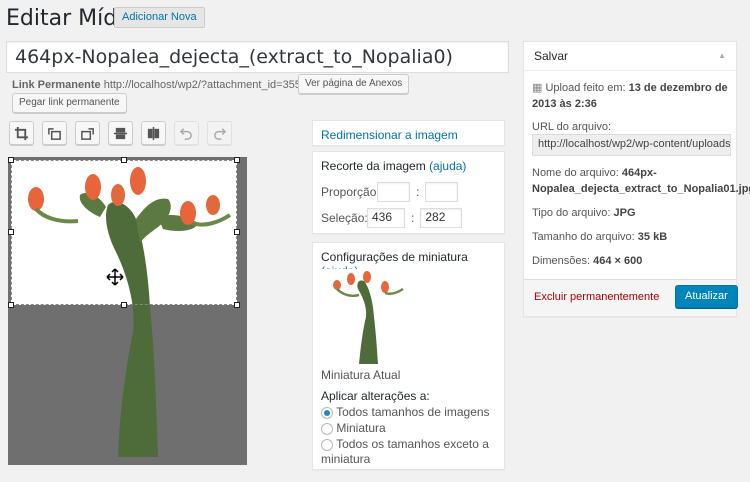 This screenshot has height=482, width=750. I want to click on file-url-label: URL do arquivo:, so click(572, 127).